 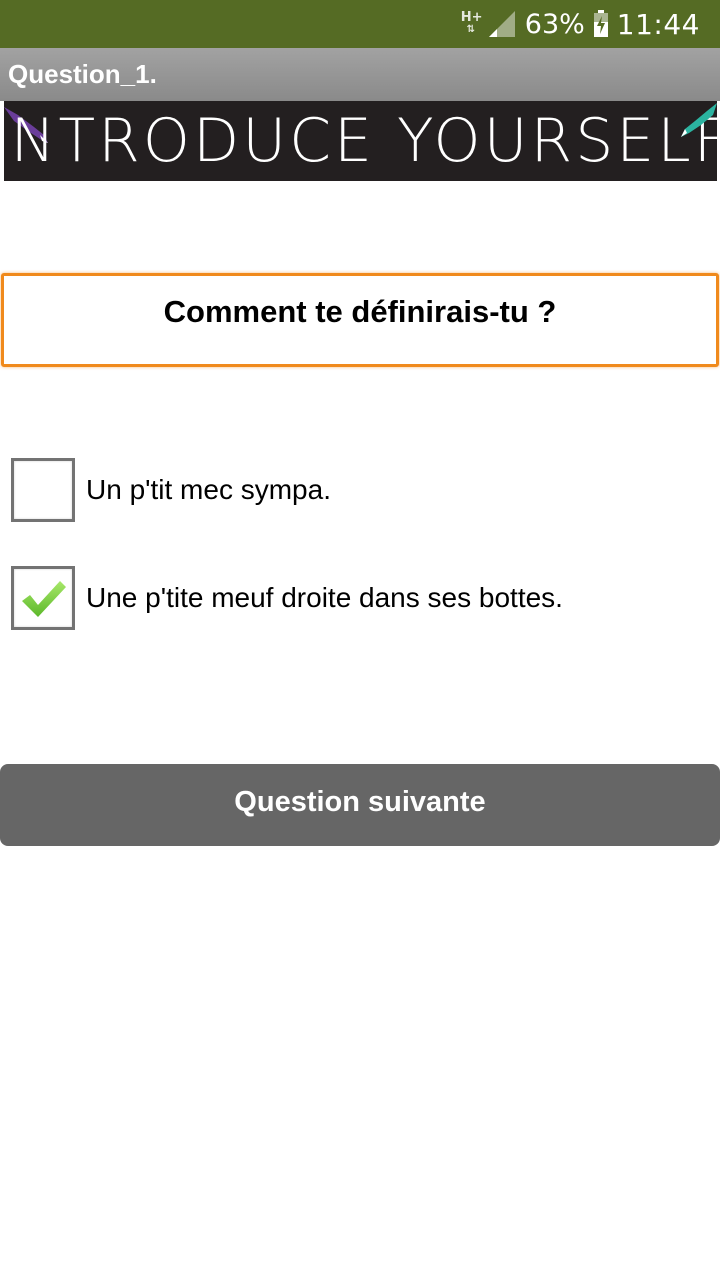 I want to click on option-2-checkbox, so click(x=43, y=598).